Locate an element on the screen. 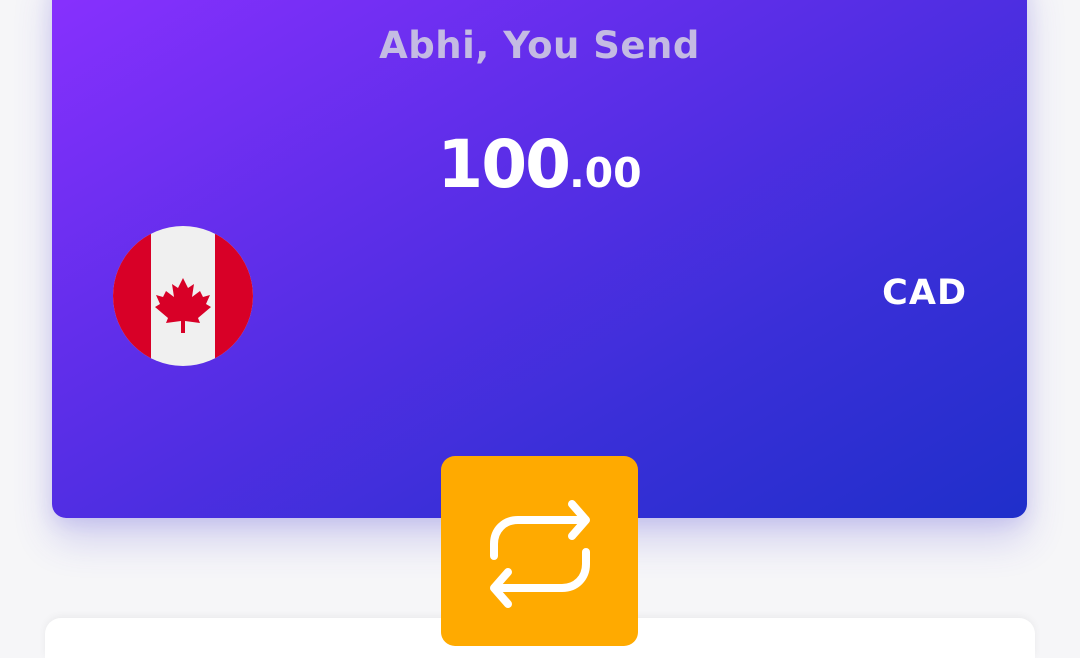 Image resolution: width=1080 pixels, height=658 pixels. send-amount-integer: 100 is located at coordinates (504, 164).